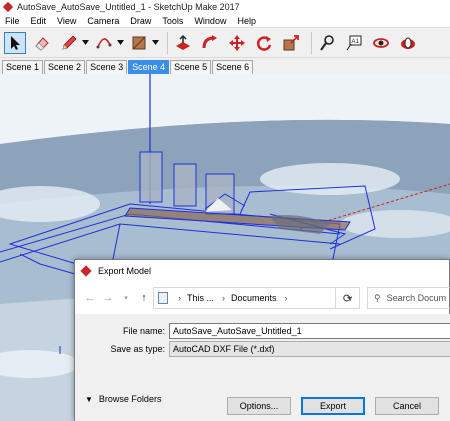  I want to click on search-input: ⚲ Search Docum, so click(408, 298).